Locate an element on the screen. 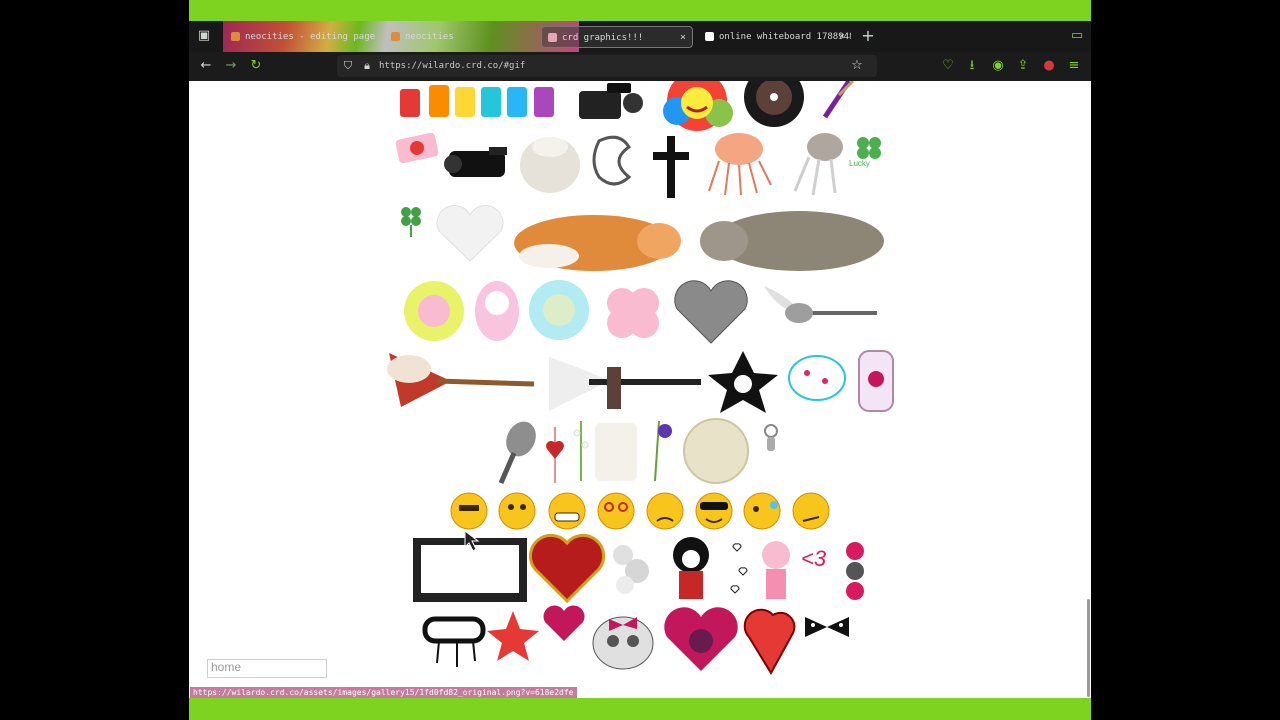  doodle-hearts-graphic is located at coordinates (739, 568).